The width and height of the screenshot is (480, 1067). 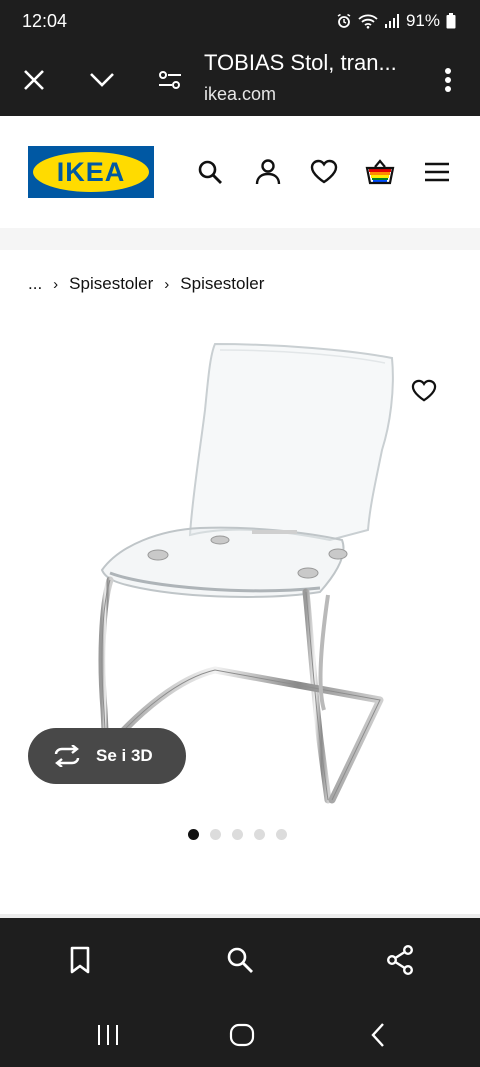 I want to click on site-header: IKEA, so click(x=240, y=172).